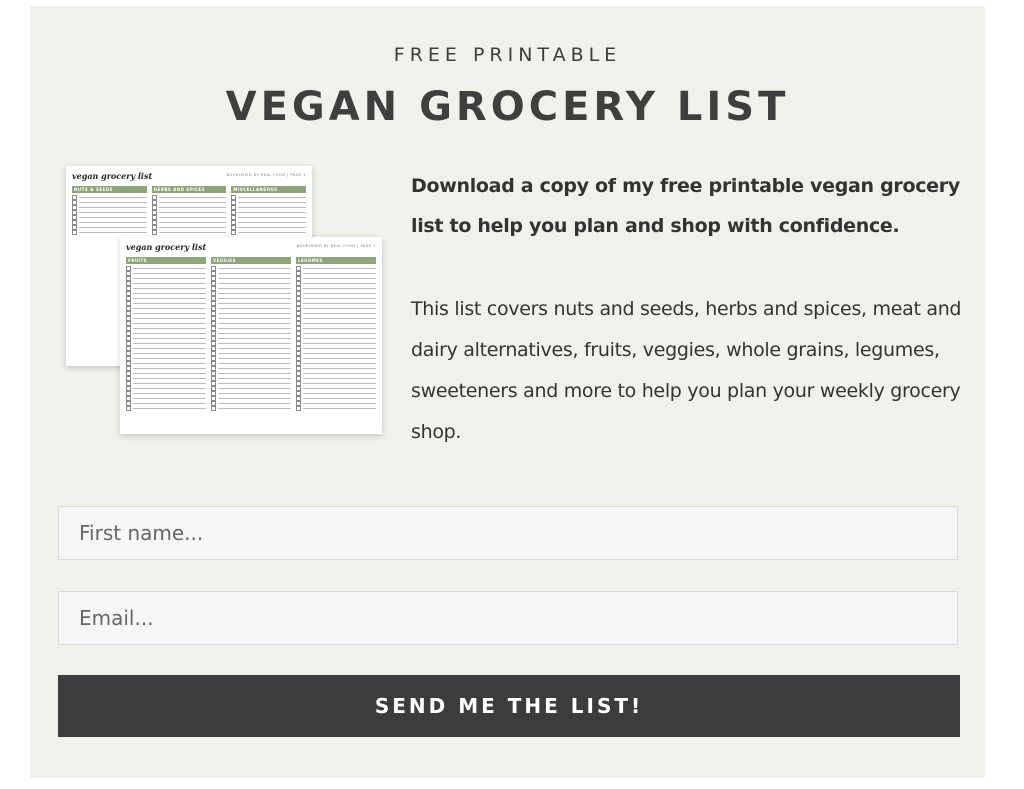 This screenshot has width=1024, height=789. I want to click on kicker-text: FREE PRINTABLE, so click(507, 55).